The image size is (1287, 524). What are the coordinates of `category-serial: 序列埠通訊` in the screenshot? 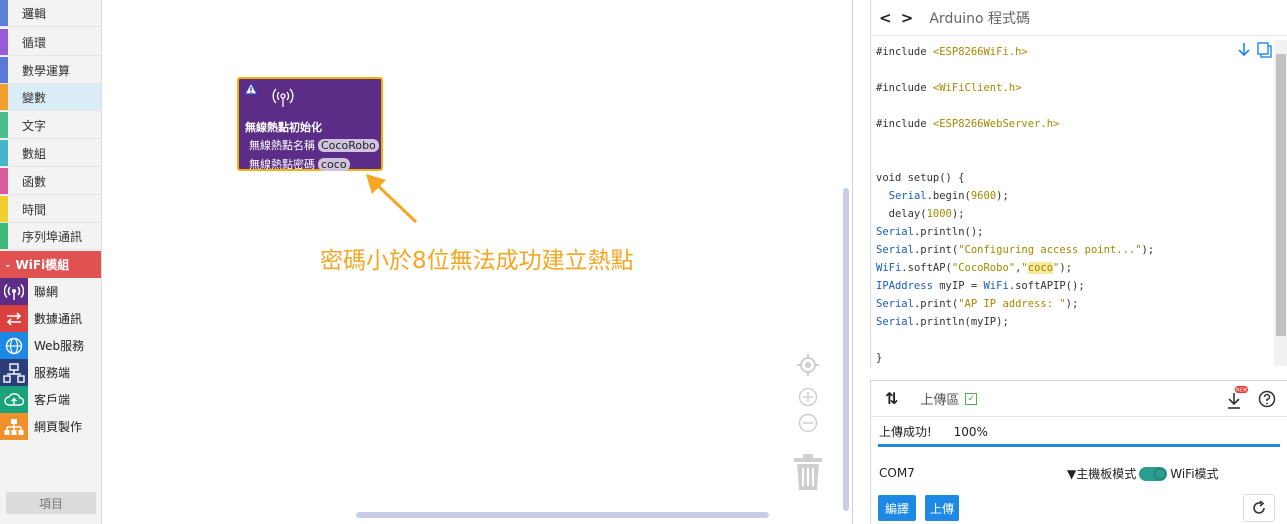 It's located at (50, 236).